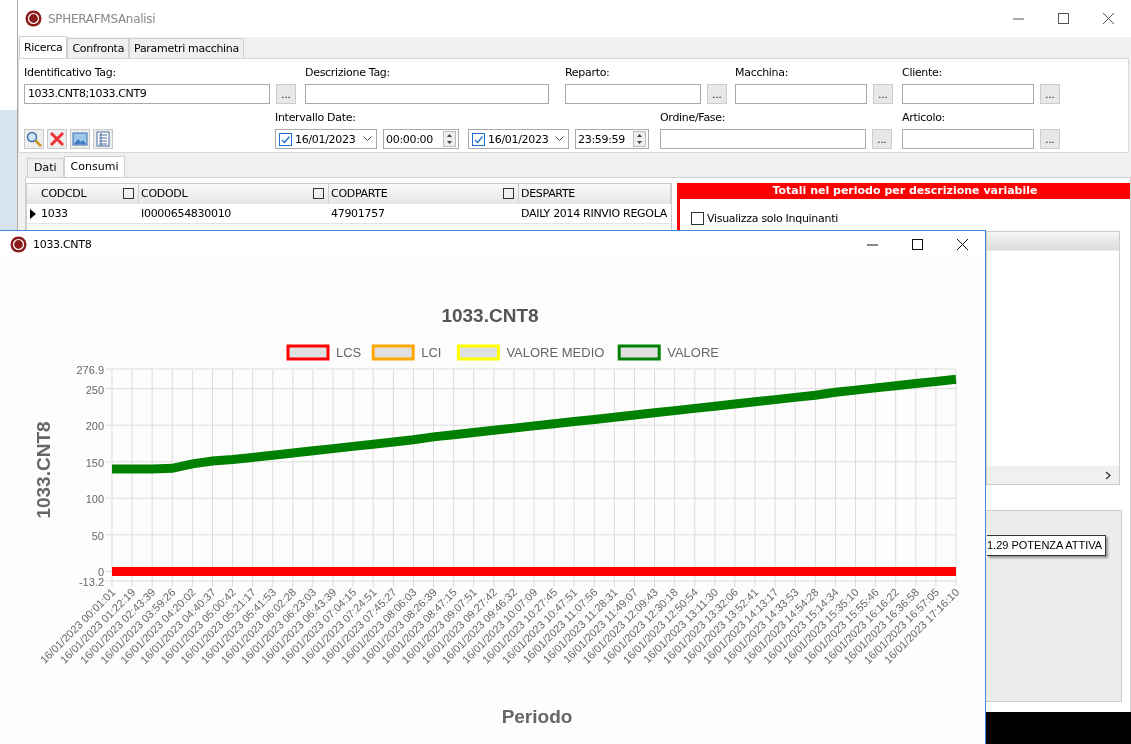 The image size is (1131, 744). I want to click on y-tick-label: 0, so click(100, 572).